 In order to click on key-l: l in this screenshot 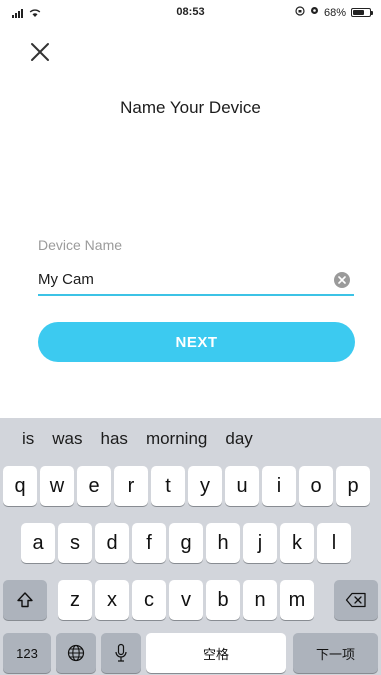, I will do `click(334, 543)`.